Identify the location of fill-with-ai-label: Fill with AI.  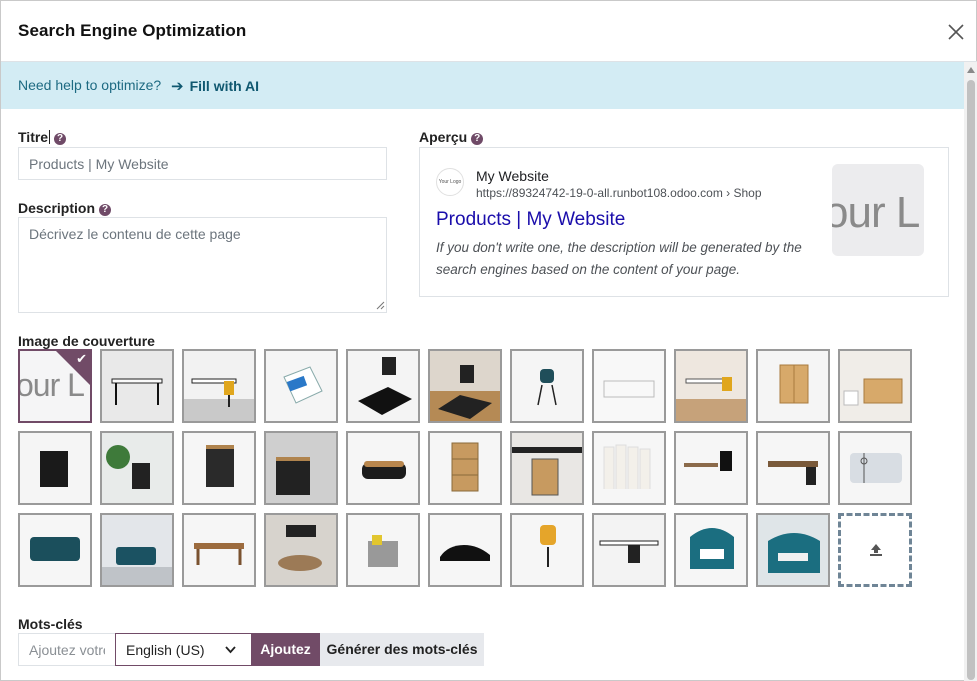
(224, 86).